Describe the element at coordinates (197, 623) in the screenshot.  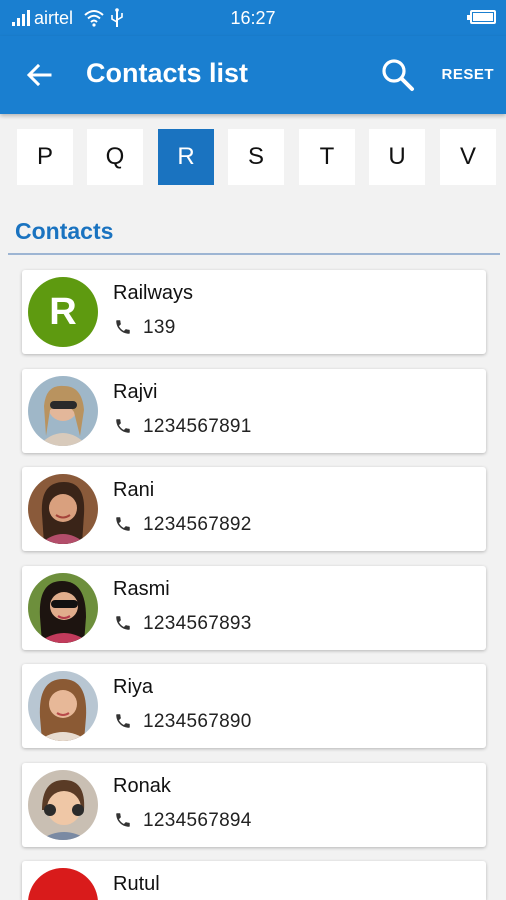
I see `contact-number: 1234567893` at that location.